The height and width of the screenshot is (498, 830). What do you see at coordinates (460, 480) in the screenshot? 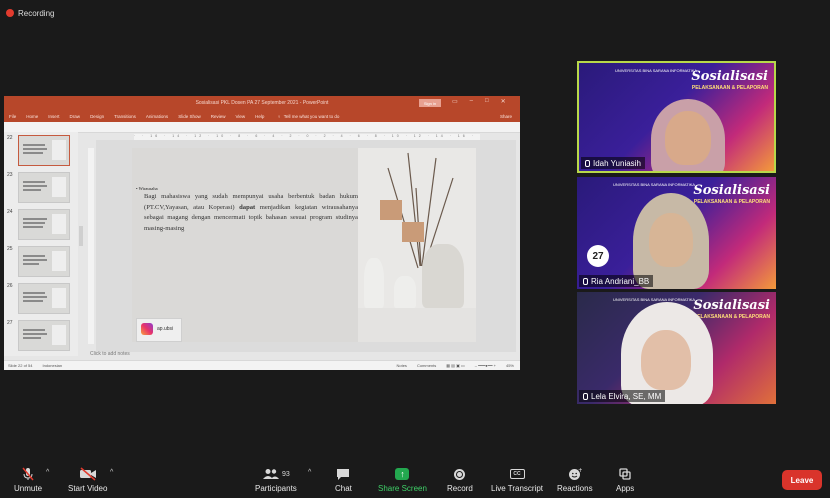
I see `record-button: Record` at bounding box center [460, 480].